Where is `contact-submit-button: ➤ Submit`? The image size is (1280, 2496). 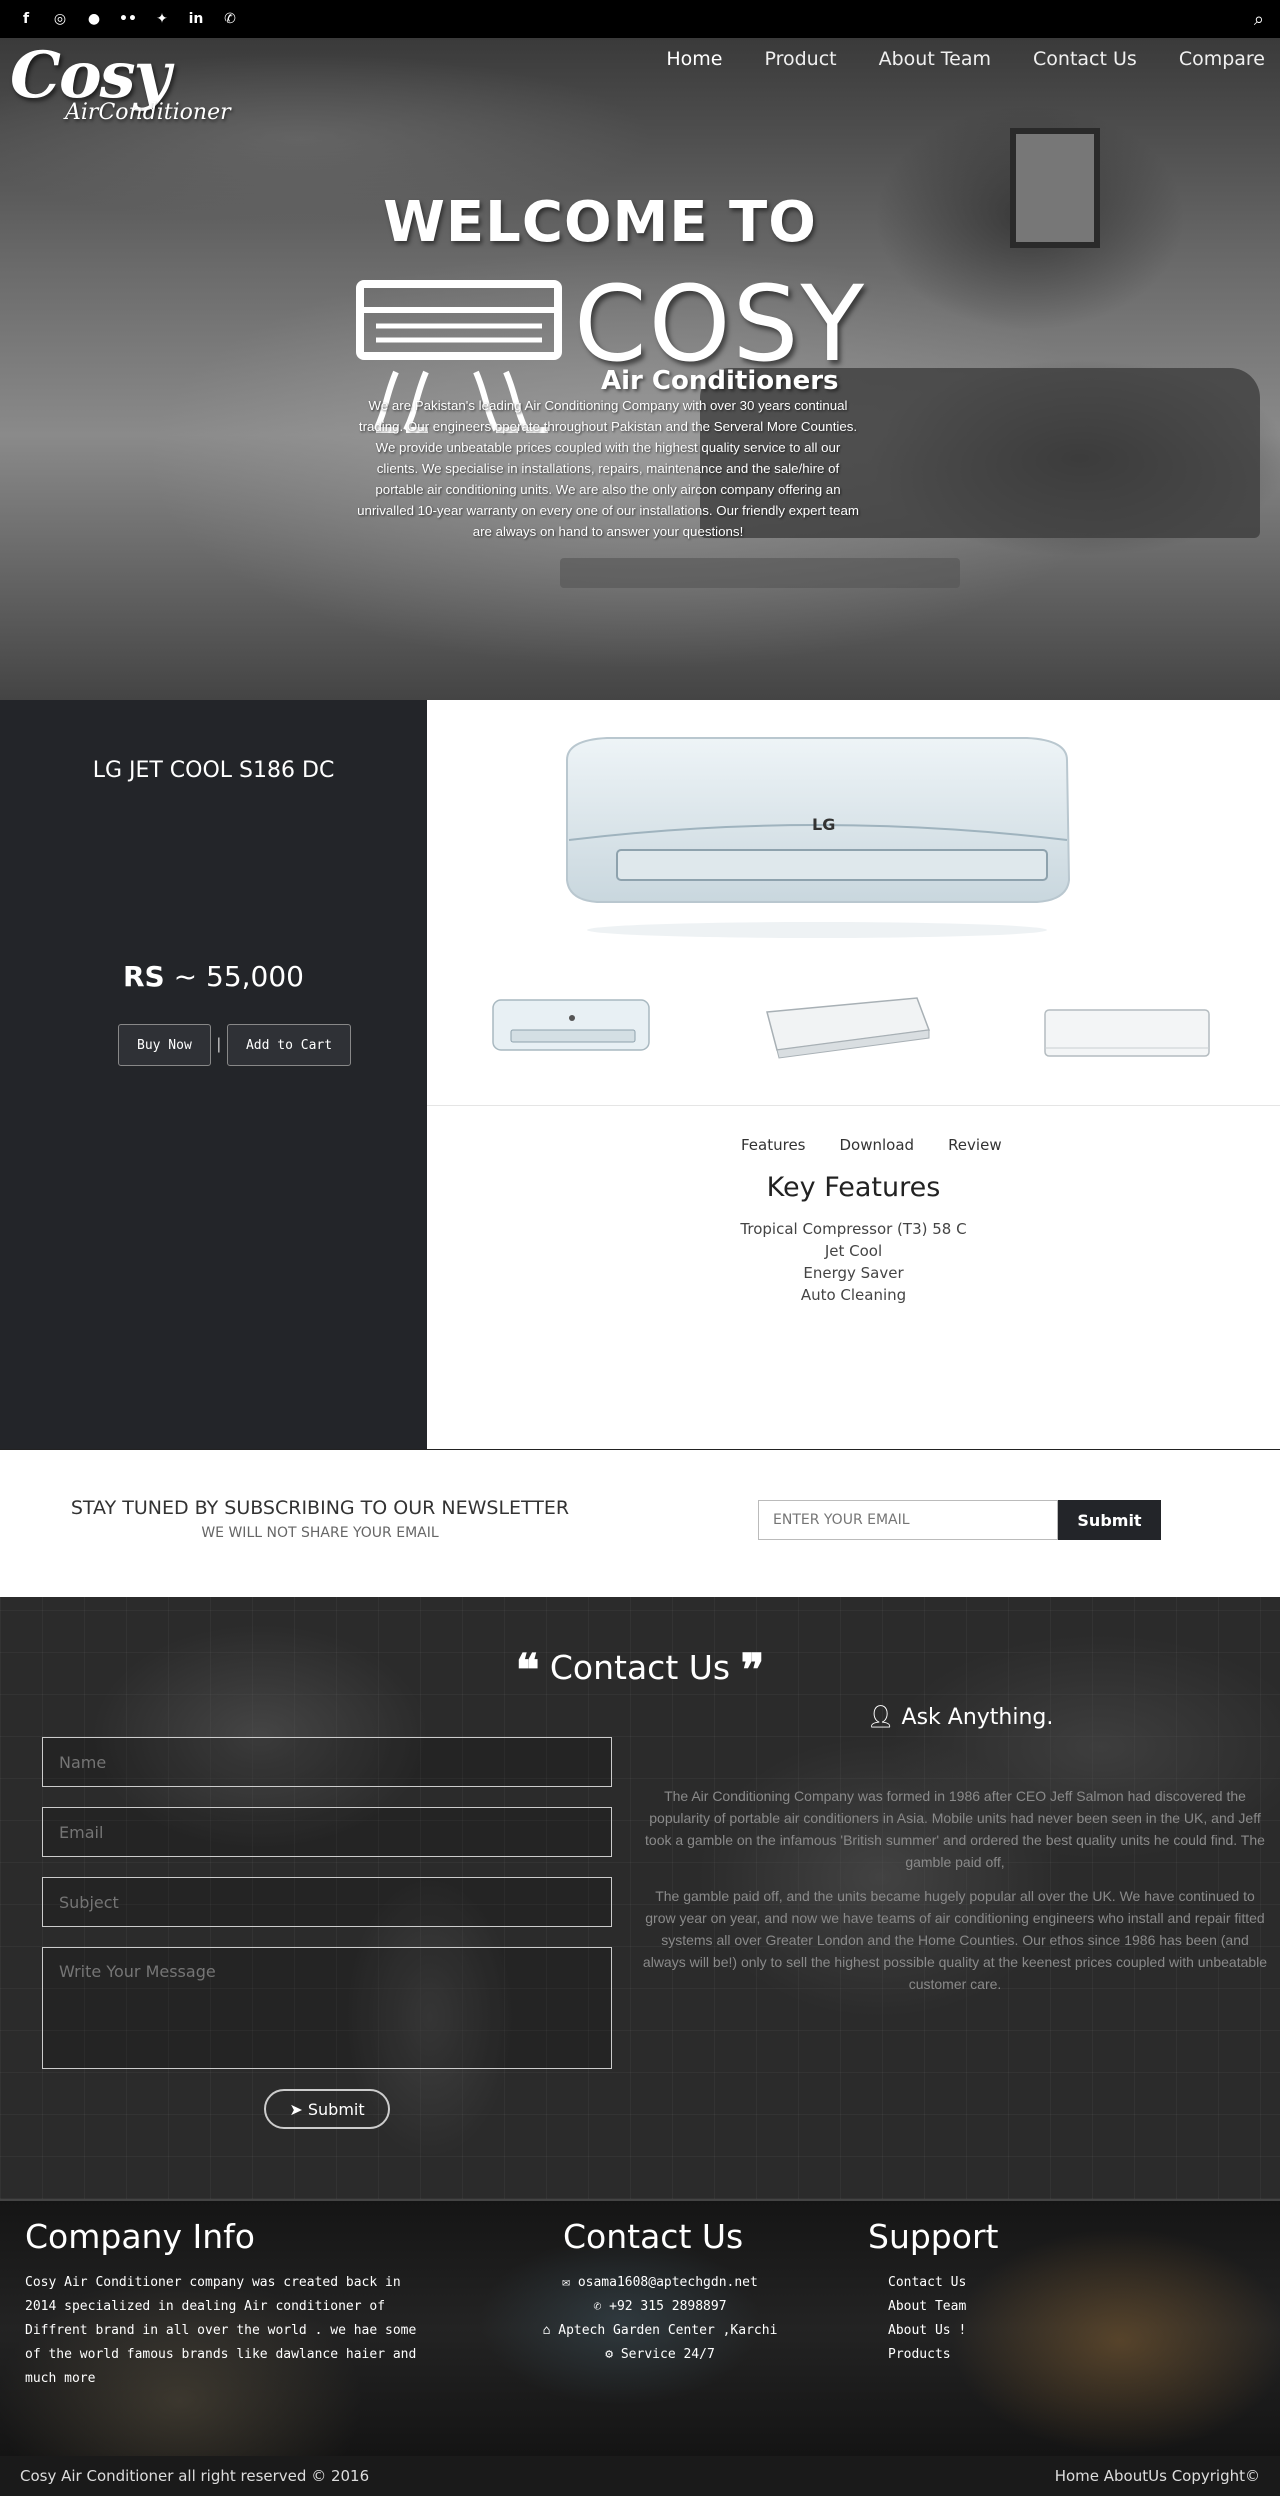 contact-submit-button: ➤ Submit is located at coordinates (327, 2109).